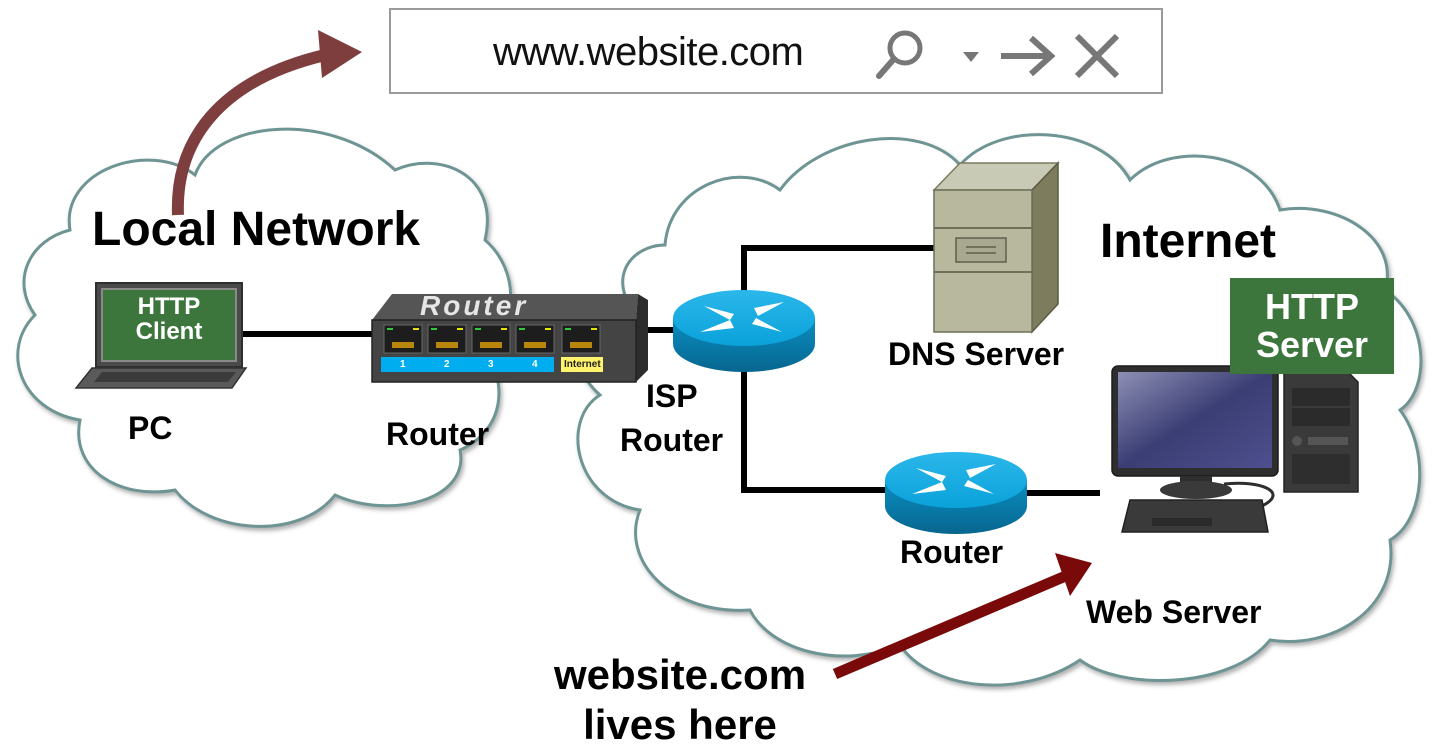 The width and height of the screenshot is (1435, 754). What do you see at coordinates (680, 700) in the screenshot?
I see `annotation-text: website.com lives here` at bounding box center [680, 700].